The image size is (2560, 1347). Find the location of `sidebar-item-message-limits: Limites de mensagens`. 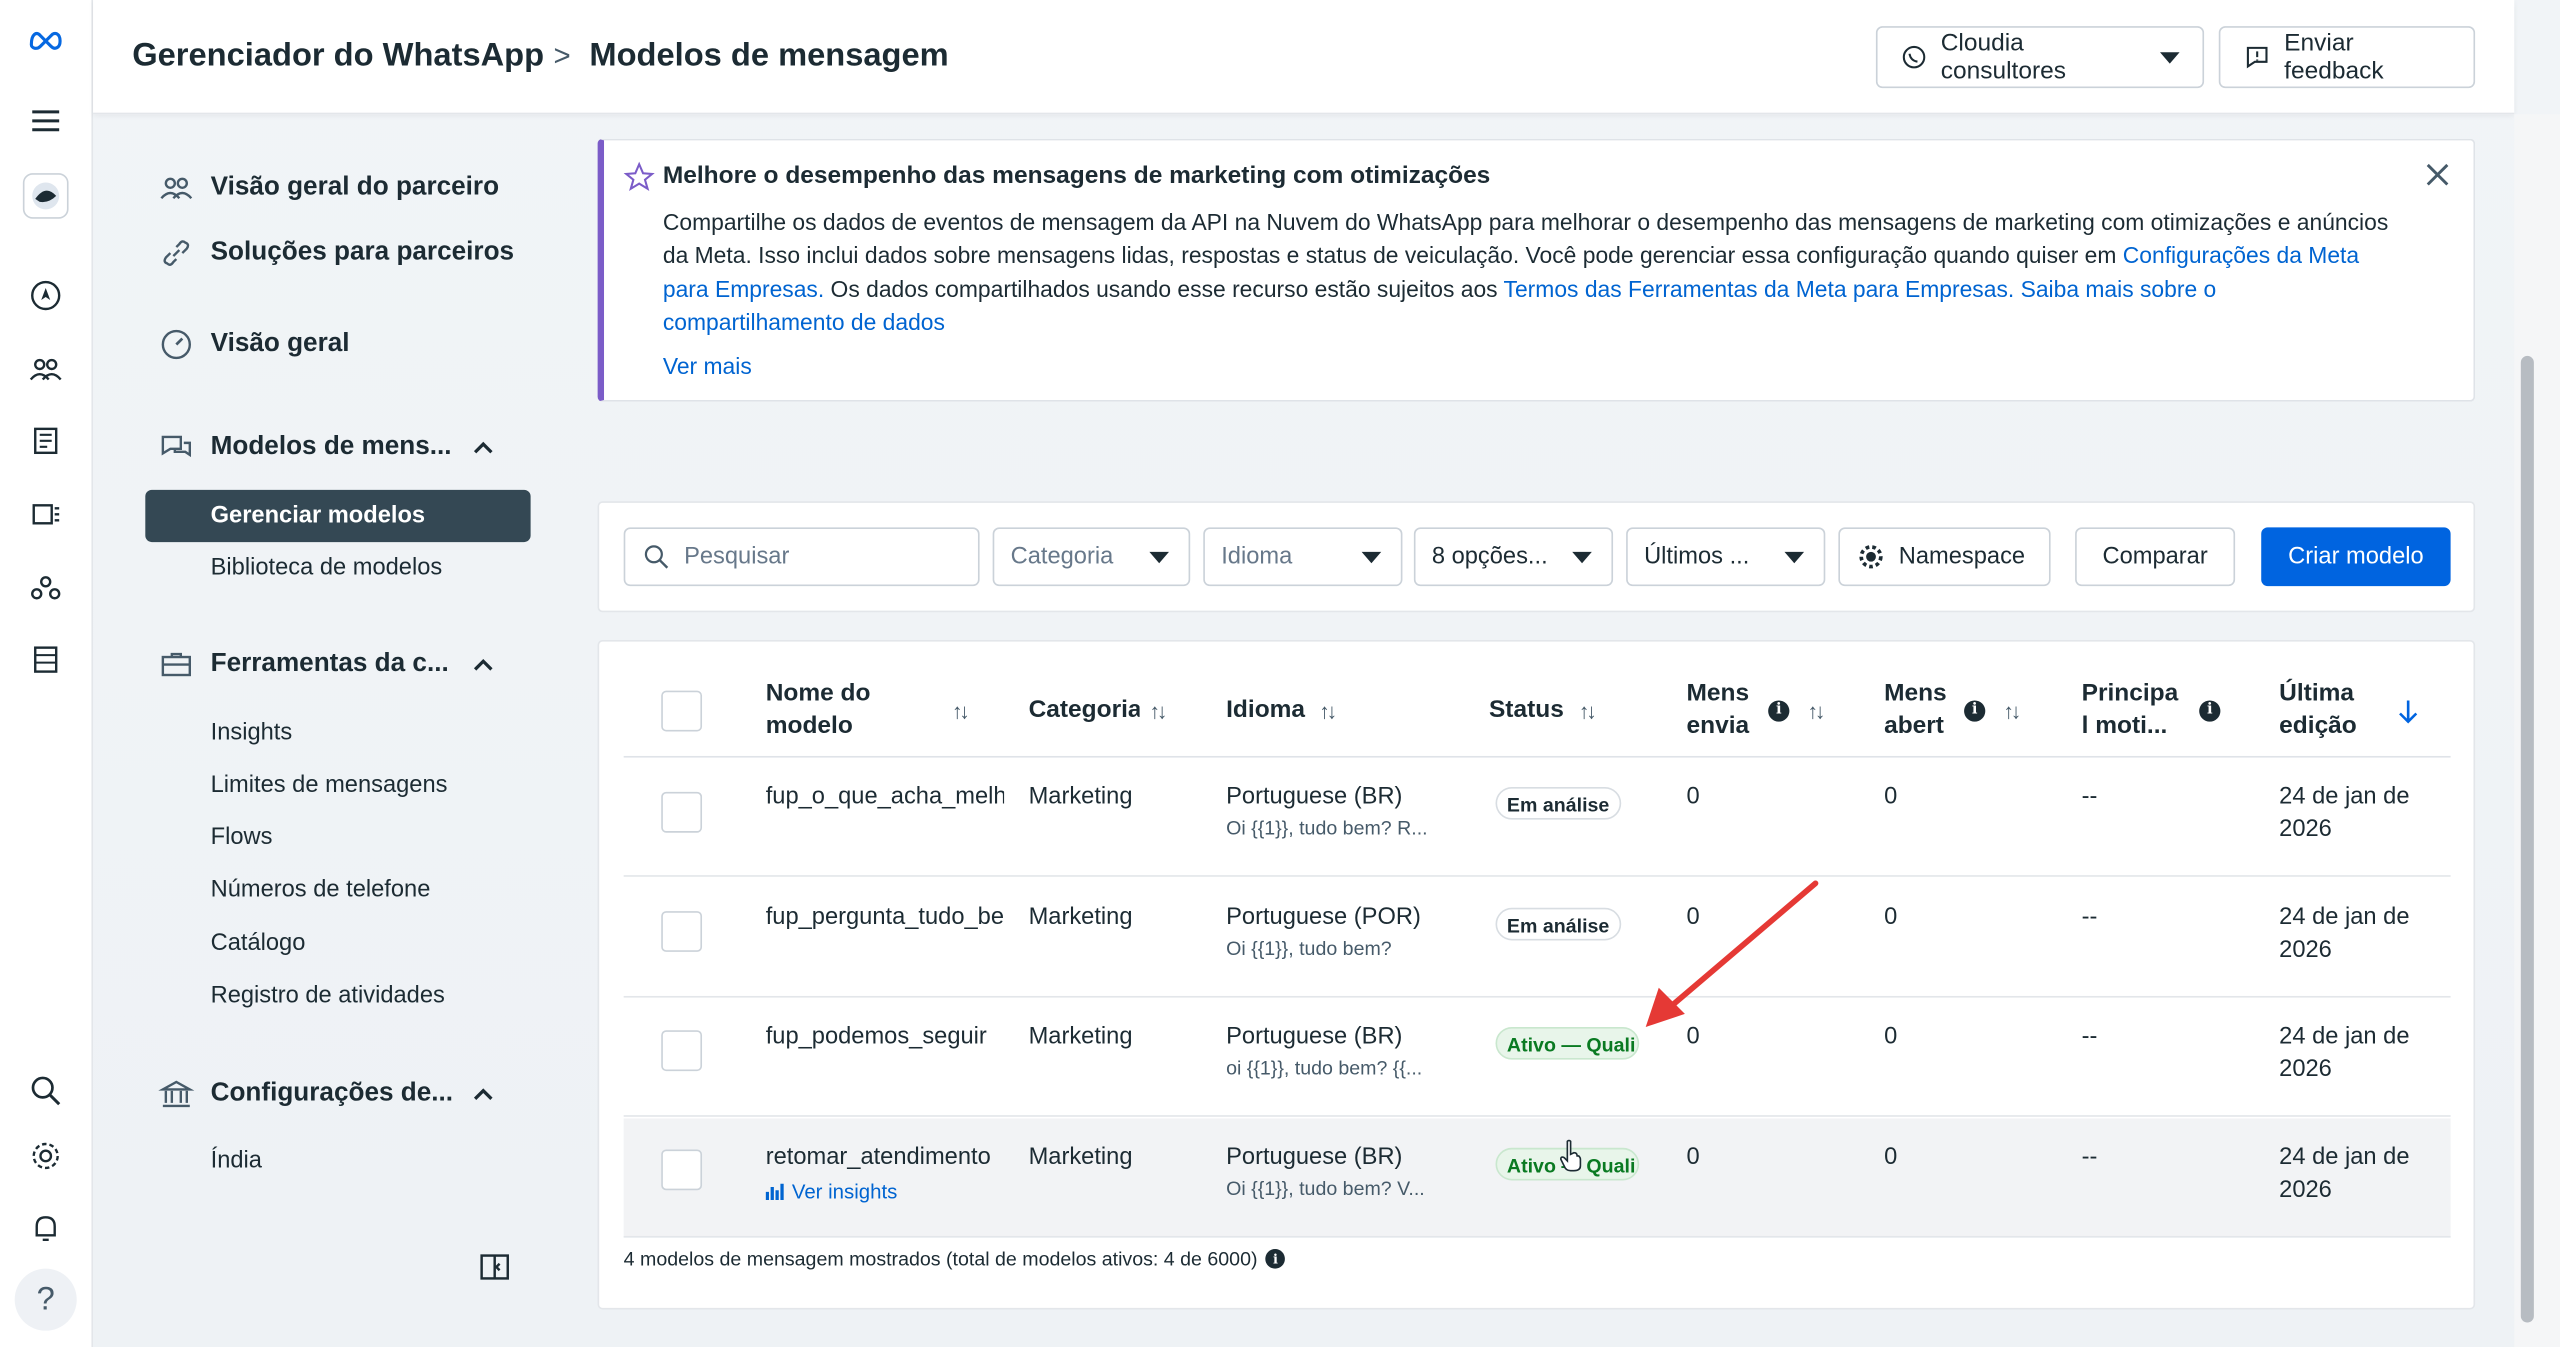

sidebar-item-message-limits: Limites de mensagens is located at coordinates (329, 785).